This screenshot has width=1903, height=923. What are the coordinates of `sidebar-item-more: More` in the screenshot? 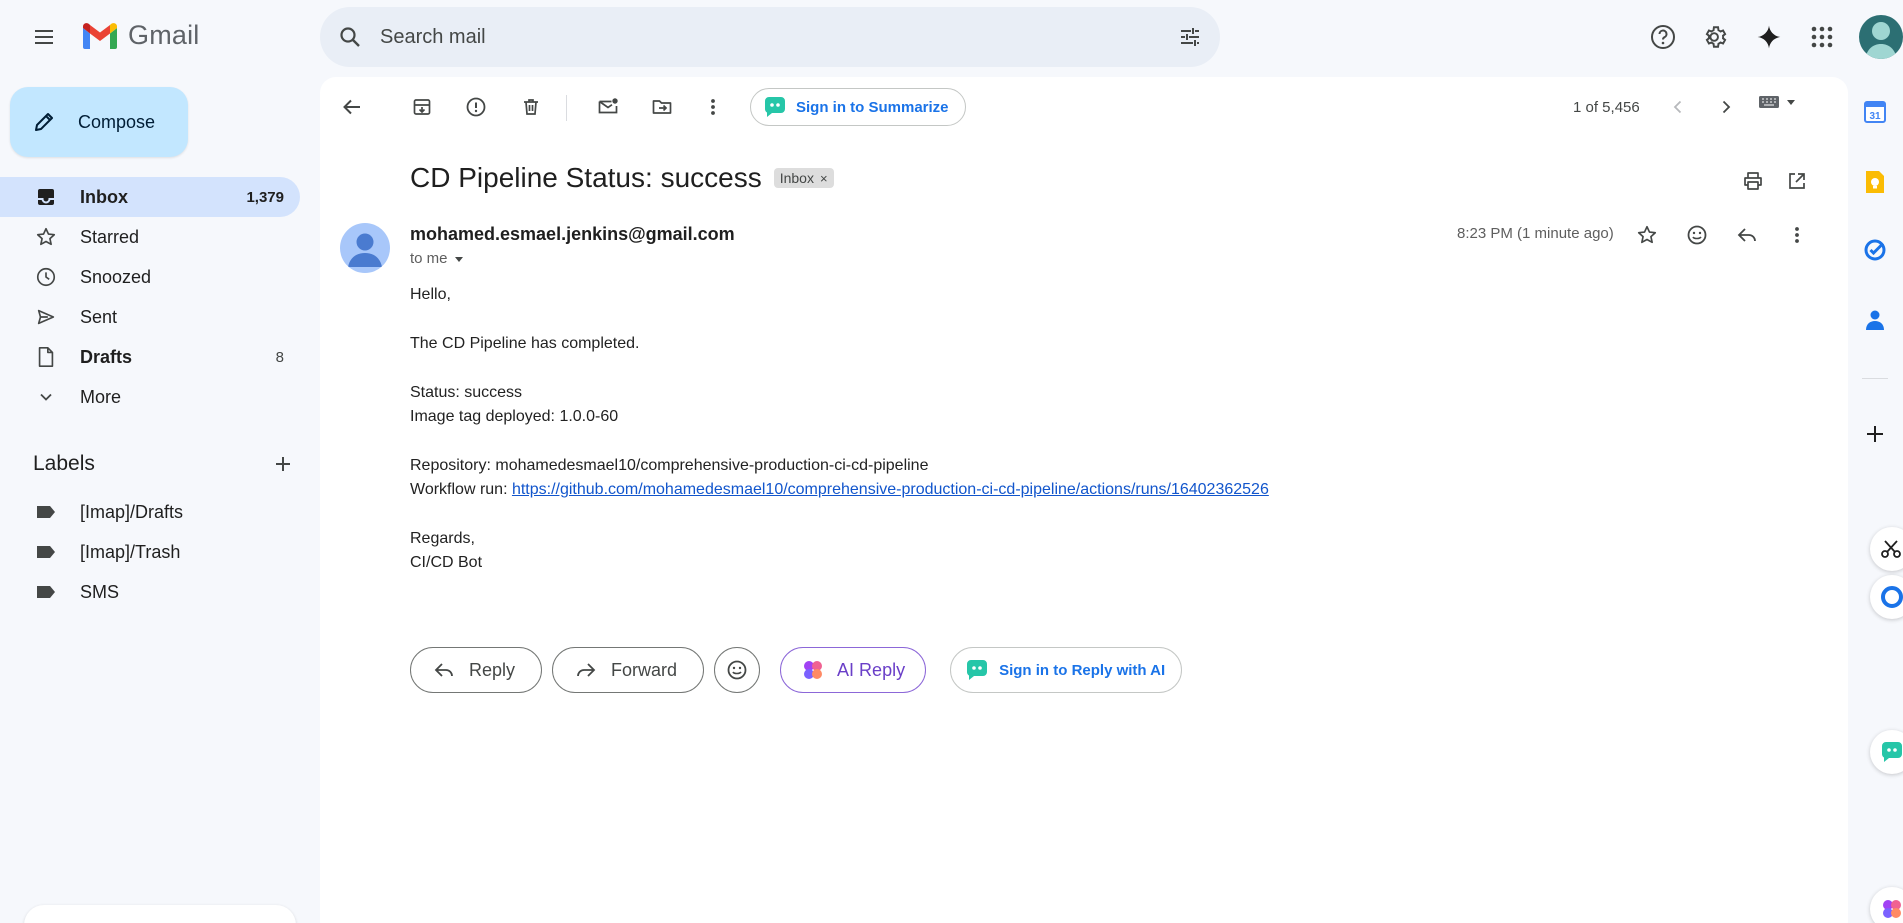 It's located at (150, 397).